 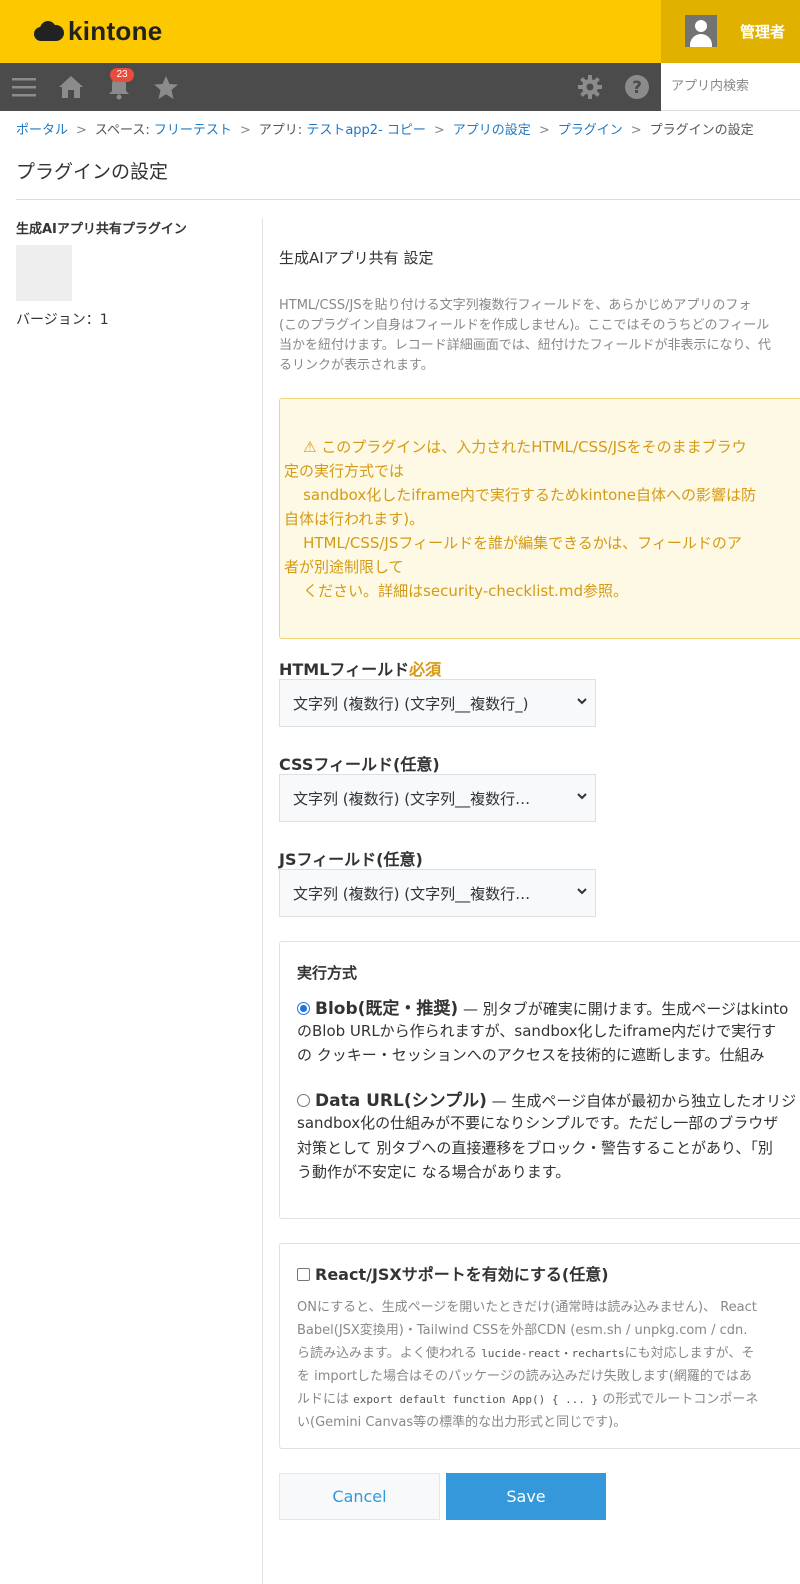 I want to click on home-icon, so click(x=71, y=87).